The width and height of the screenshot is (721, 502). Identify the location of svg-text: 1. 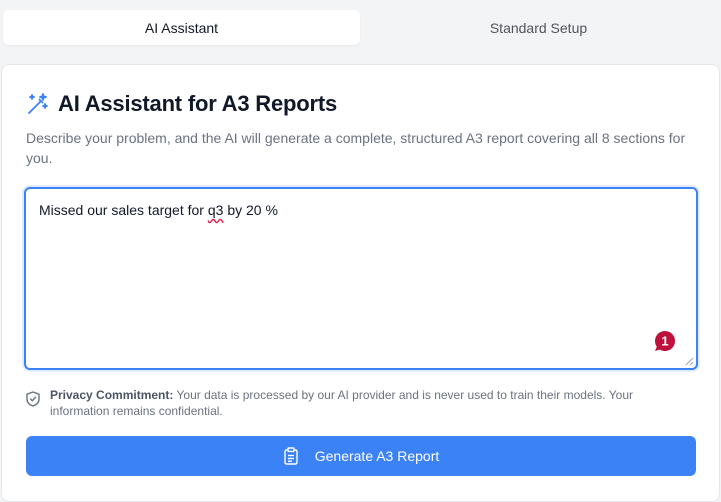
(664, 341).